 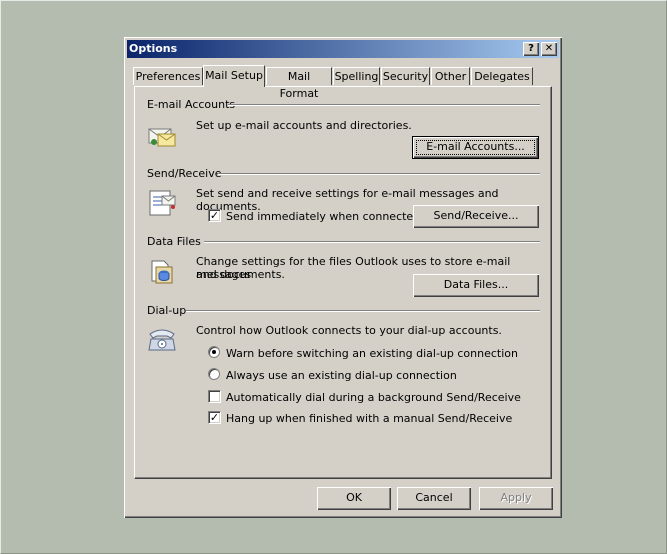 I want to click on radio-dot, so click(x=214, y=352).